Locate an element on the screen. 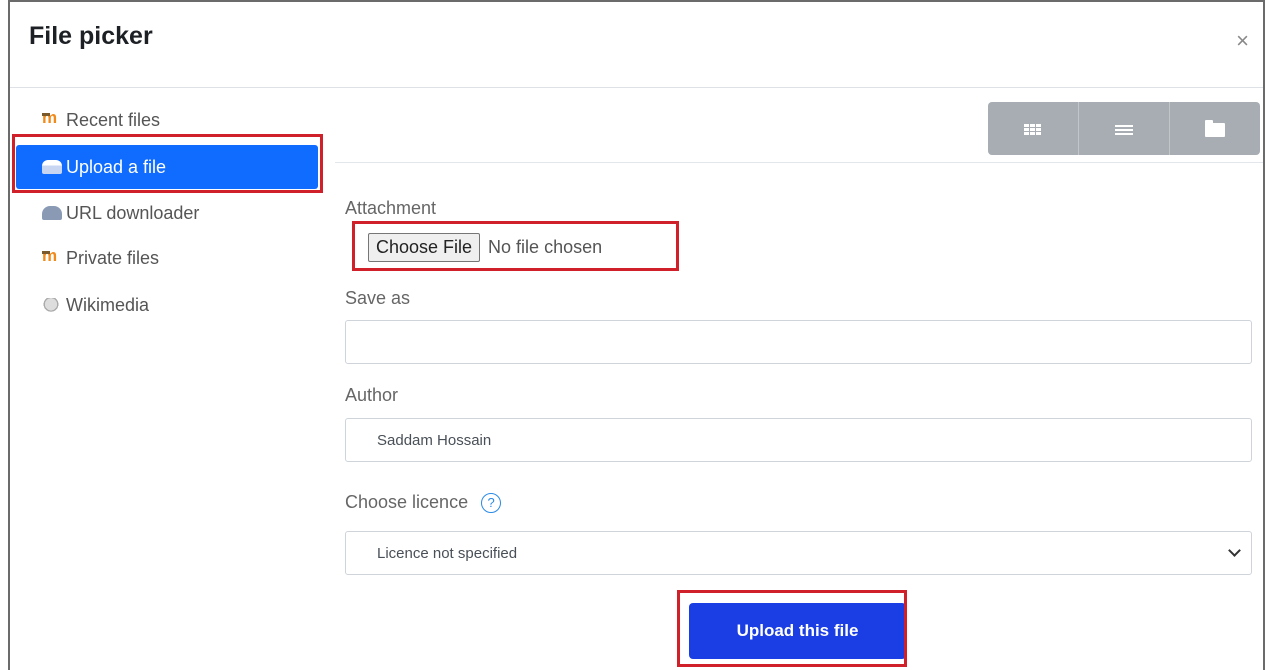  view-toolbar is located at coordinates (1124, 128).